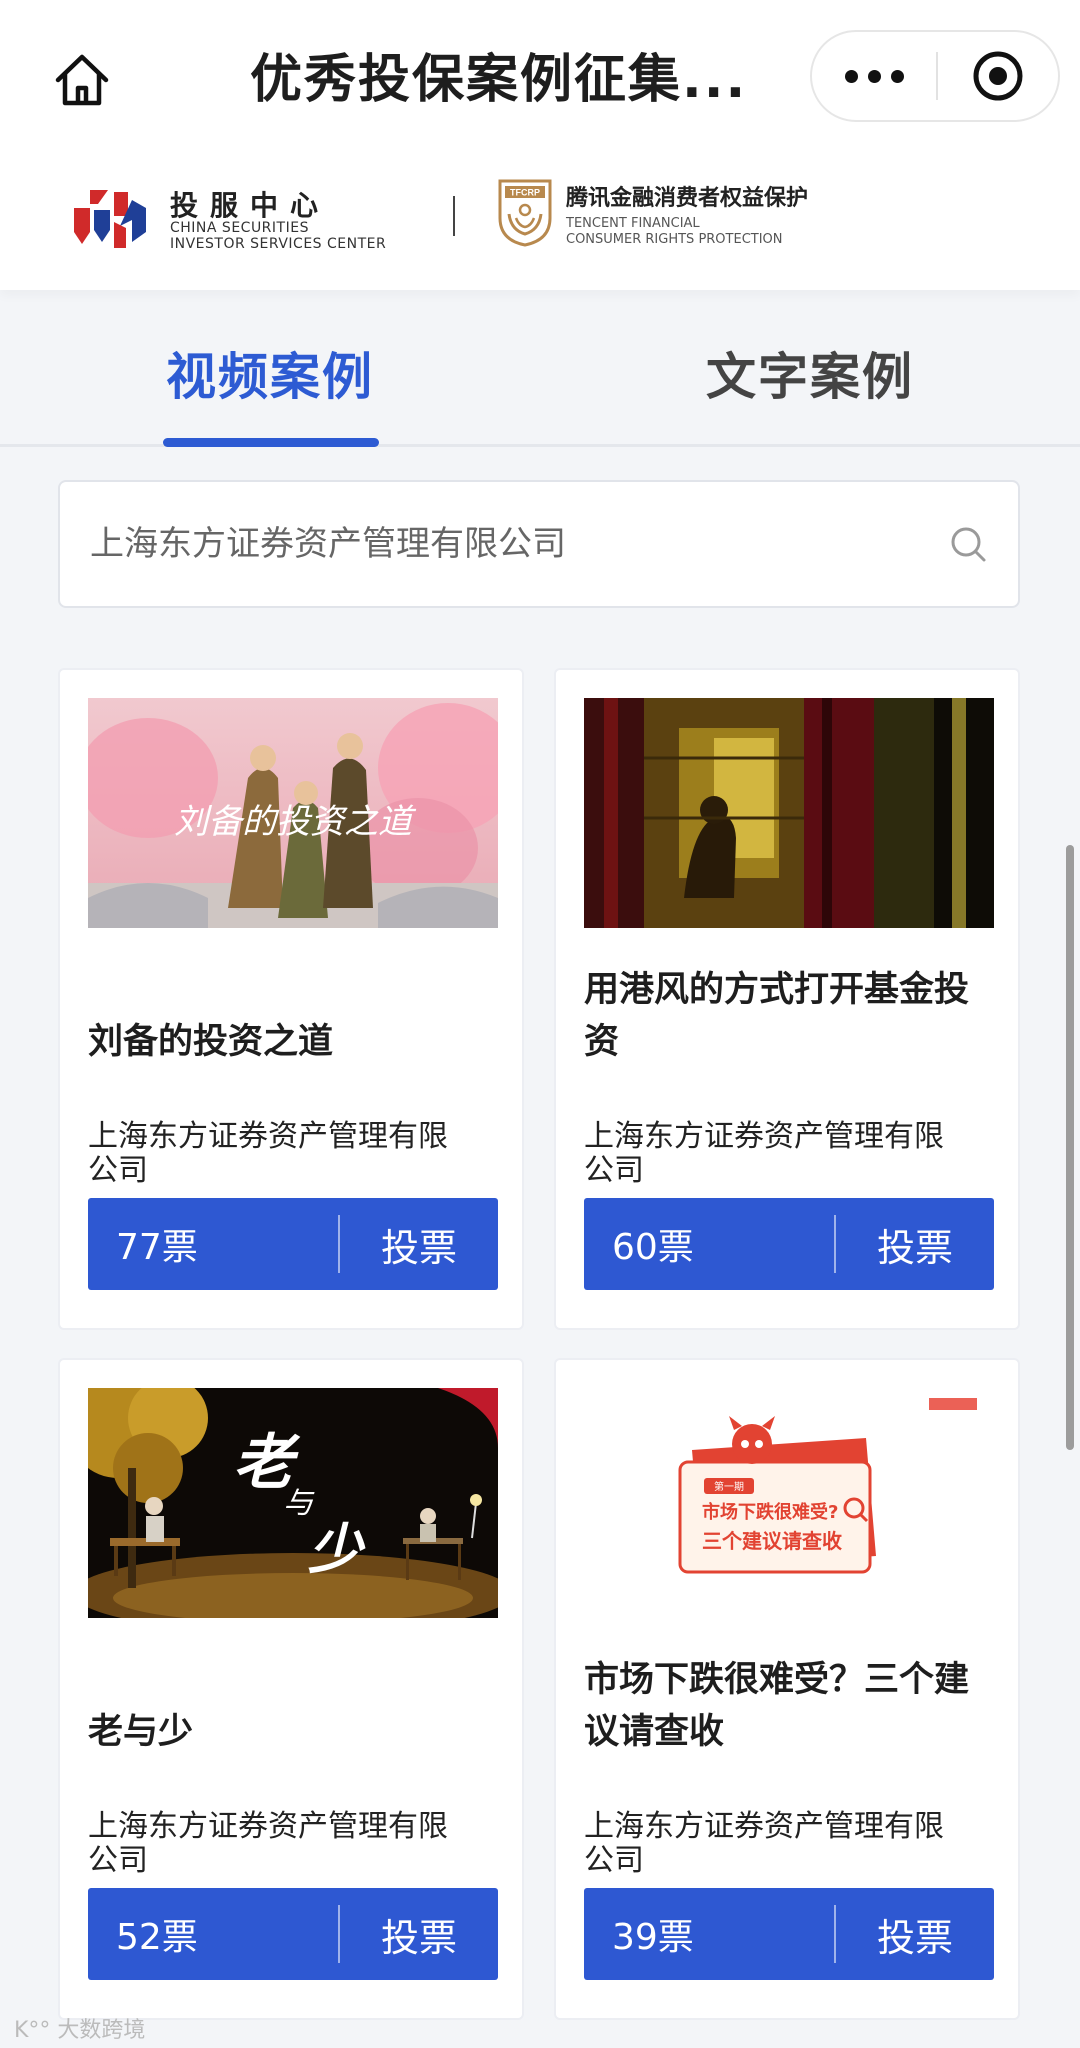  Describe the element at coordinates (1070, 1147) in the screenshot. I see `scrollbar` at that location.